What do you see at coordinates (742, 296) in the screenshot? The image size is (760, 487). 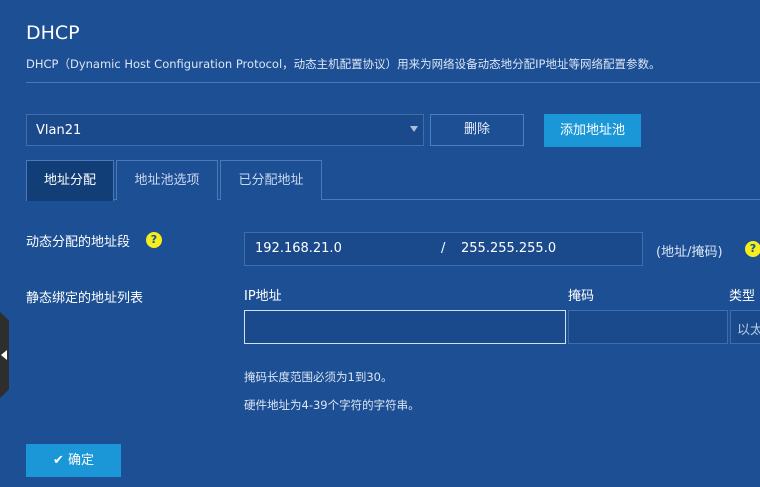 I see `column-header-type: 类型` at bounding box center [742, 296].